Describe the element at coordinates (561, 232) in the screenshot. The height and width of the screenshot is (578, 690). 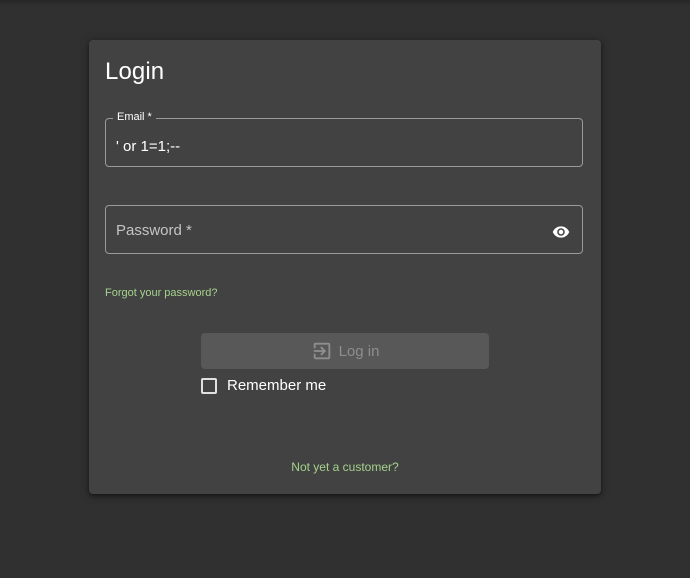
I see `eye-icon` at that location.